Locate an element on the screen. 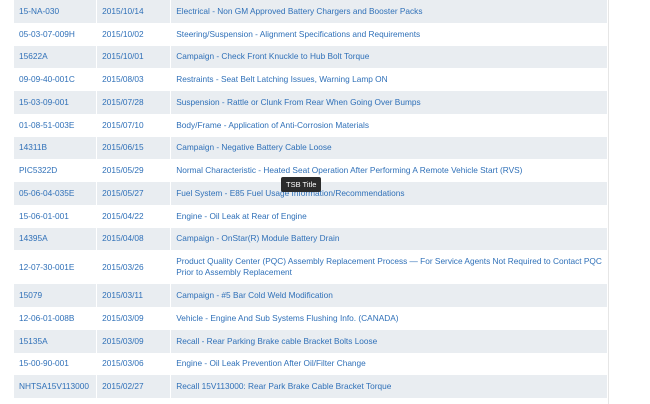 The image size is (650, 404). tsb-id-link: 15-06-01-001 is located at coordinates (44, 216).